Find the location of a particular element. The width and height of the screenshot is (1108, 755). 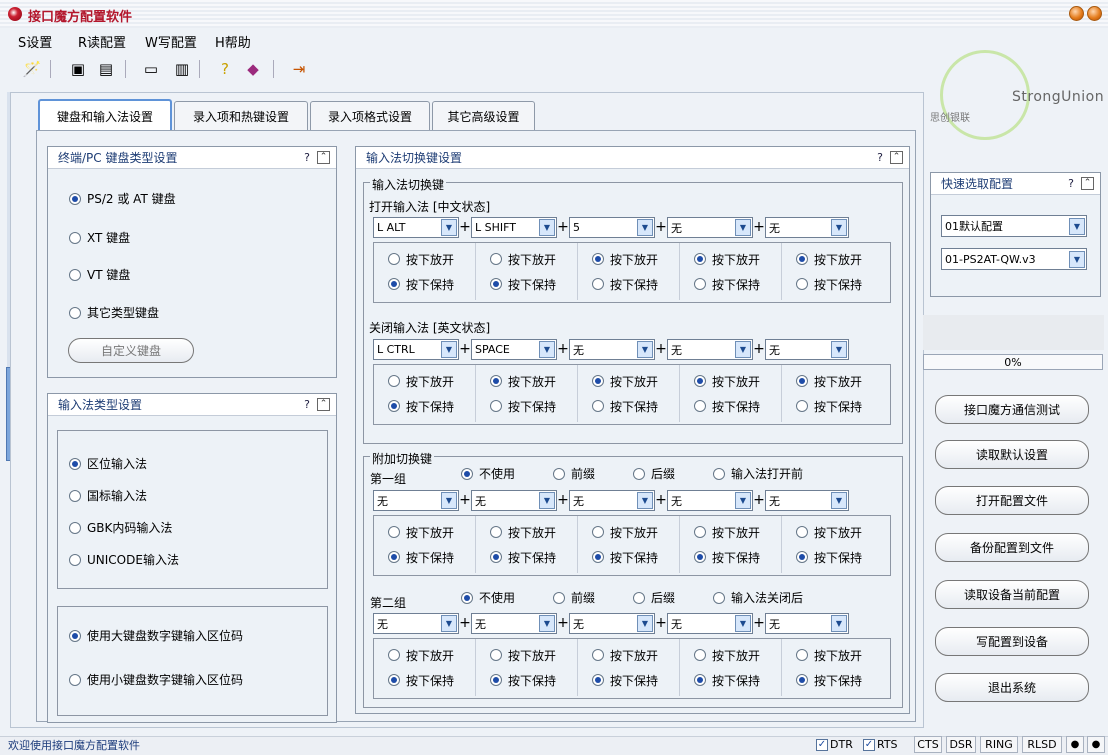

book-icon: ◆ is located at coordinates (253, 69).